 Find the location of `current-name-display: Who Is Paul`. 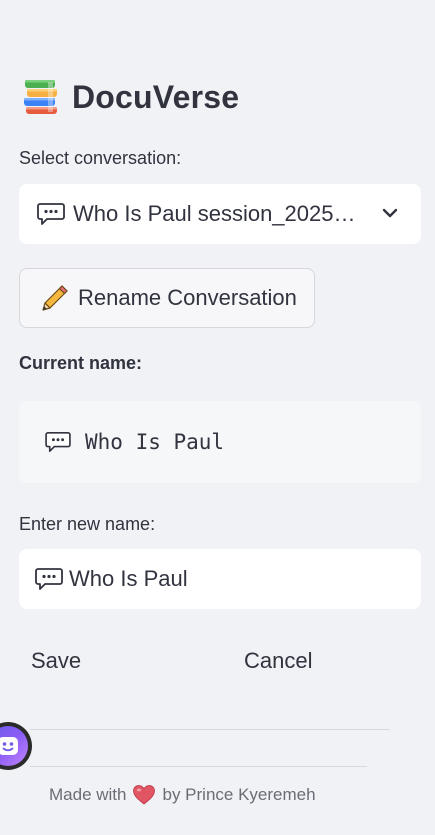

current-name-display: Who Is Paul is located at coordinates (220, 442).